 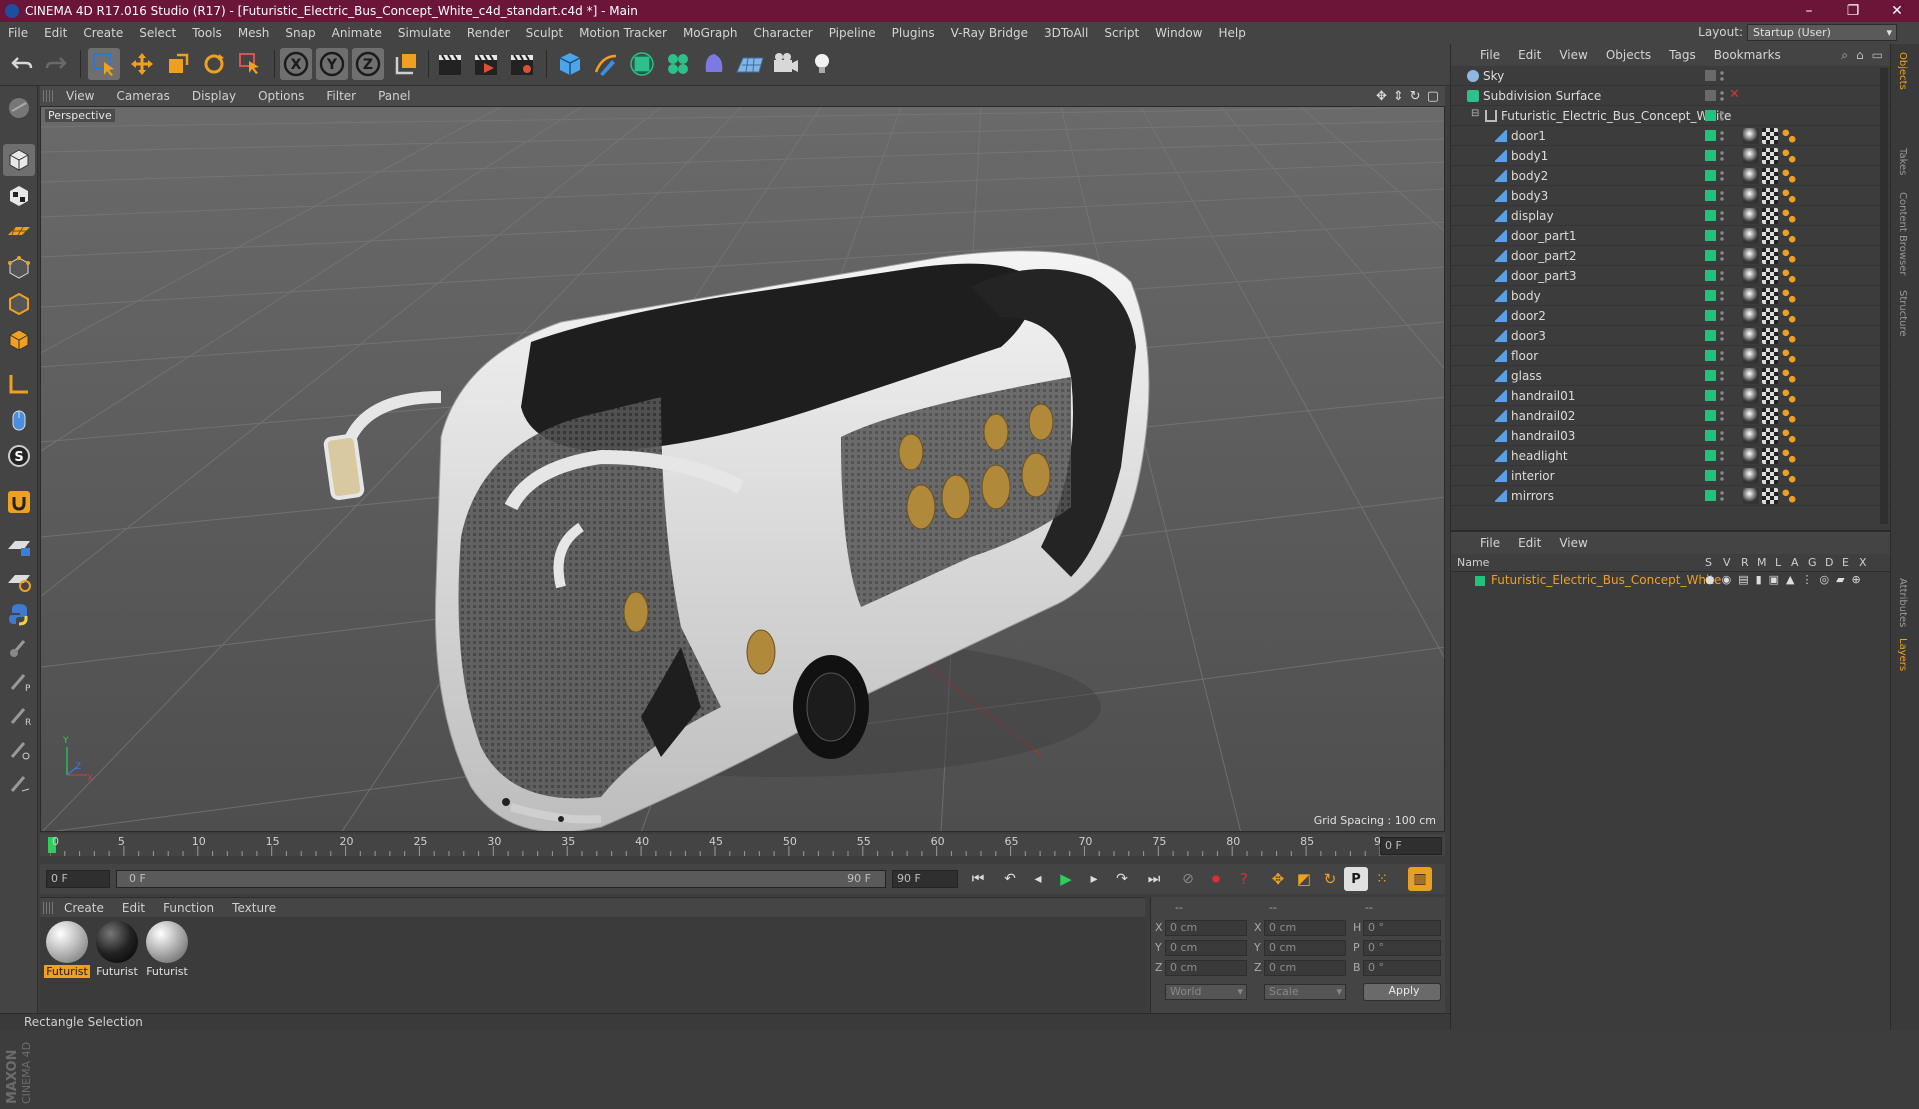 What do you see at coordinates (1844, 55) in the screenshot?
I see `search-icon: ⌕` at bounding box center [1844, 55].